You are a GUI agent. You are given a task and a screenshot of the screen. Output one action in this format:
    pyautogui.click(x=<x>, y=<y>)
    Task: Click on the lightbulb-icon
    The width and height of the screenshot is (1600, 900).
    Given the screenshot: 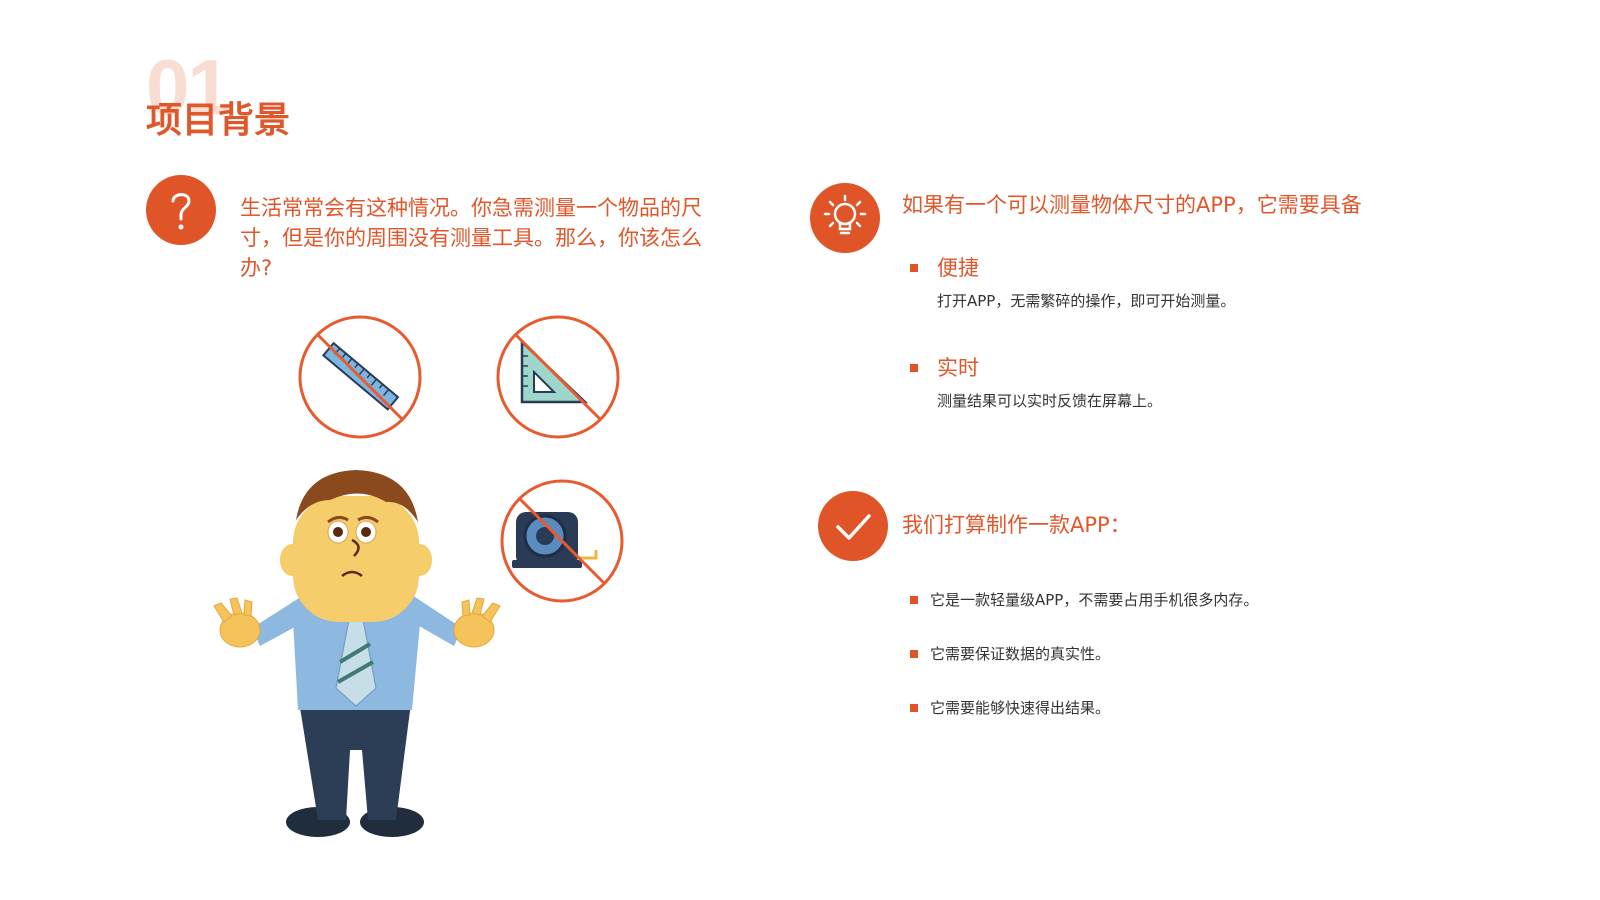 What is the action you would take?
    pyautogui.click(x=845, y=218)
    